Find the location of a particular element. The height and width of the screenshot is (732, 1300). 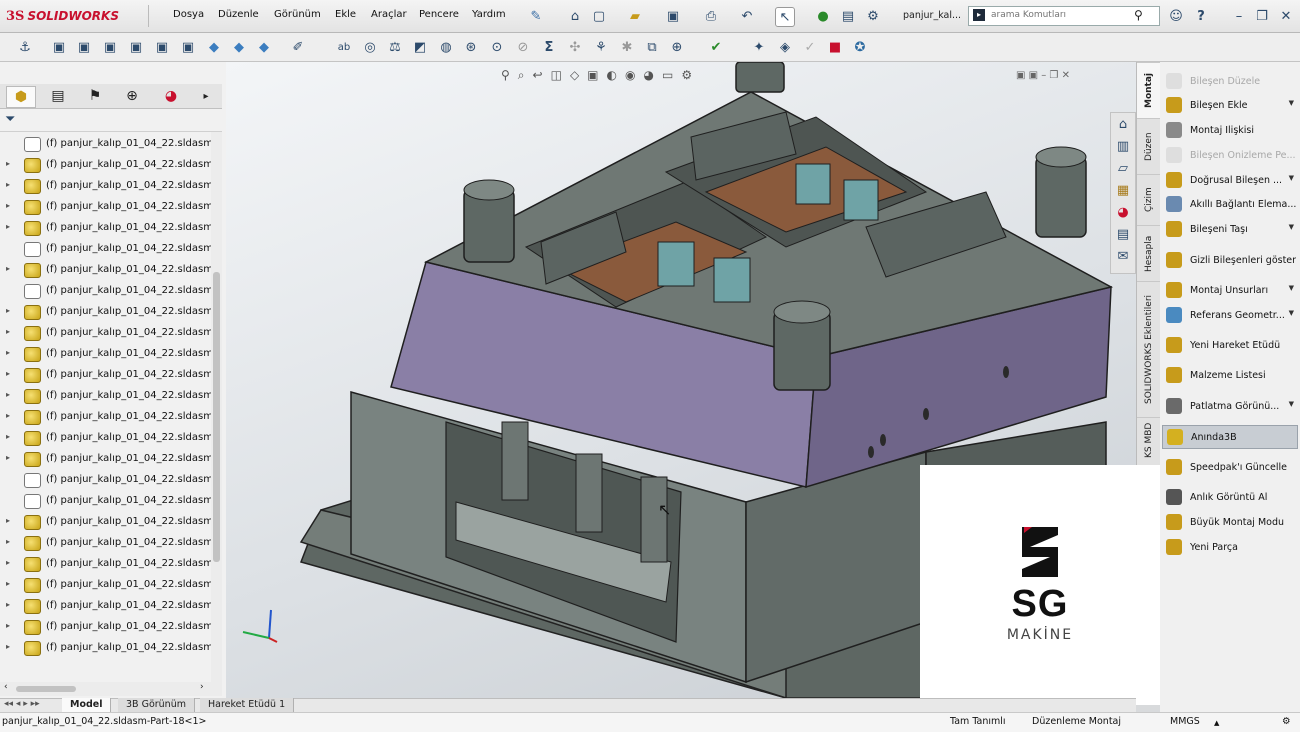

help-icon: ? is located at coordinates (1201, 16).